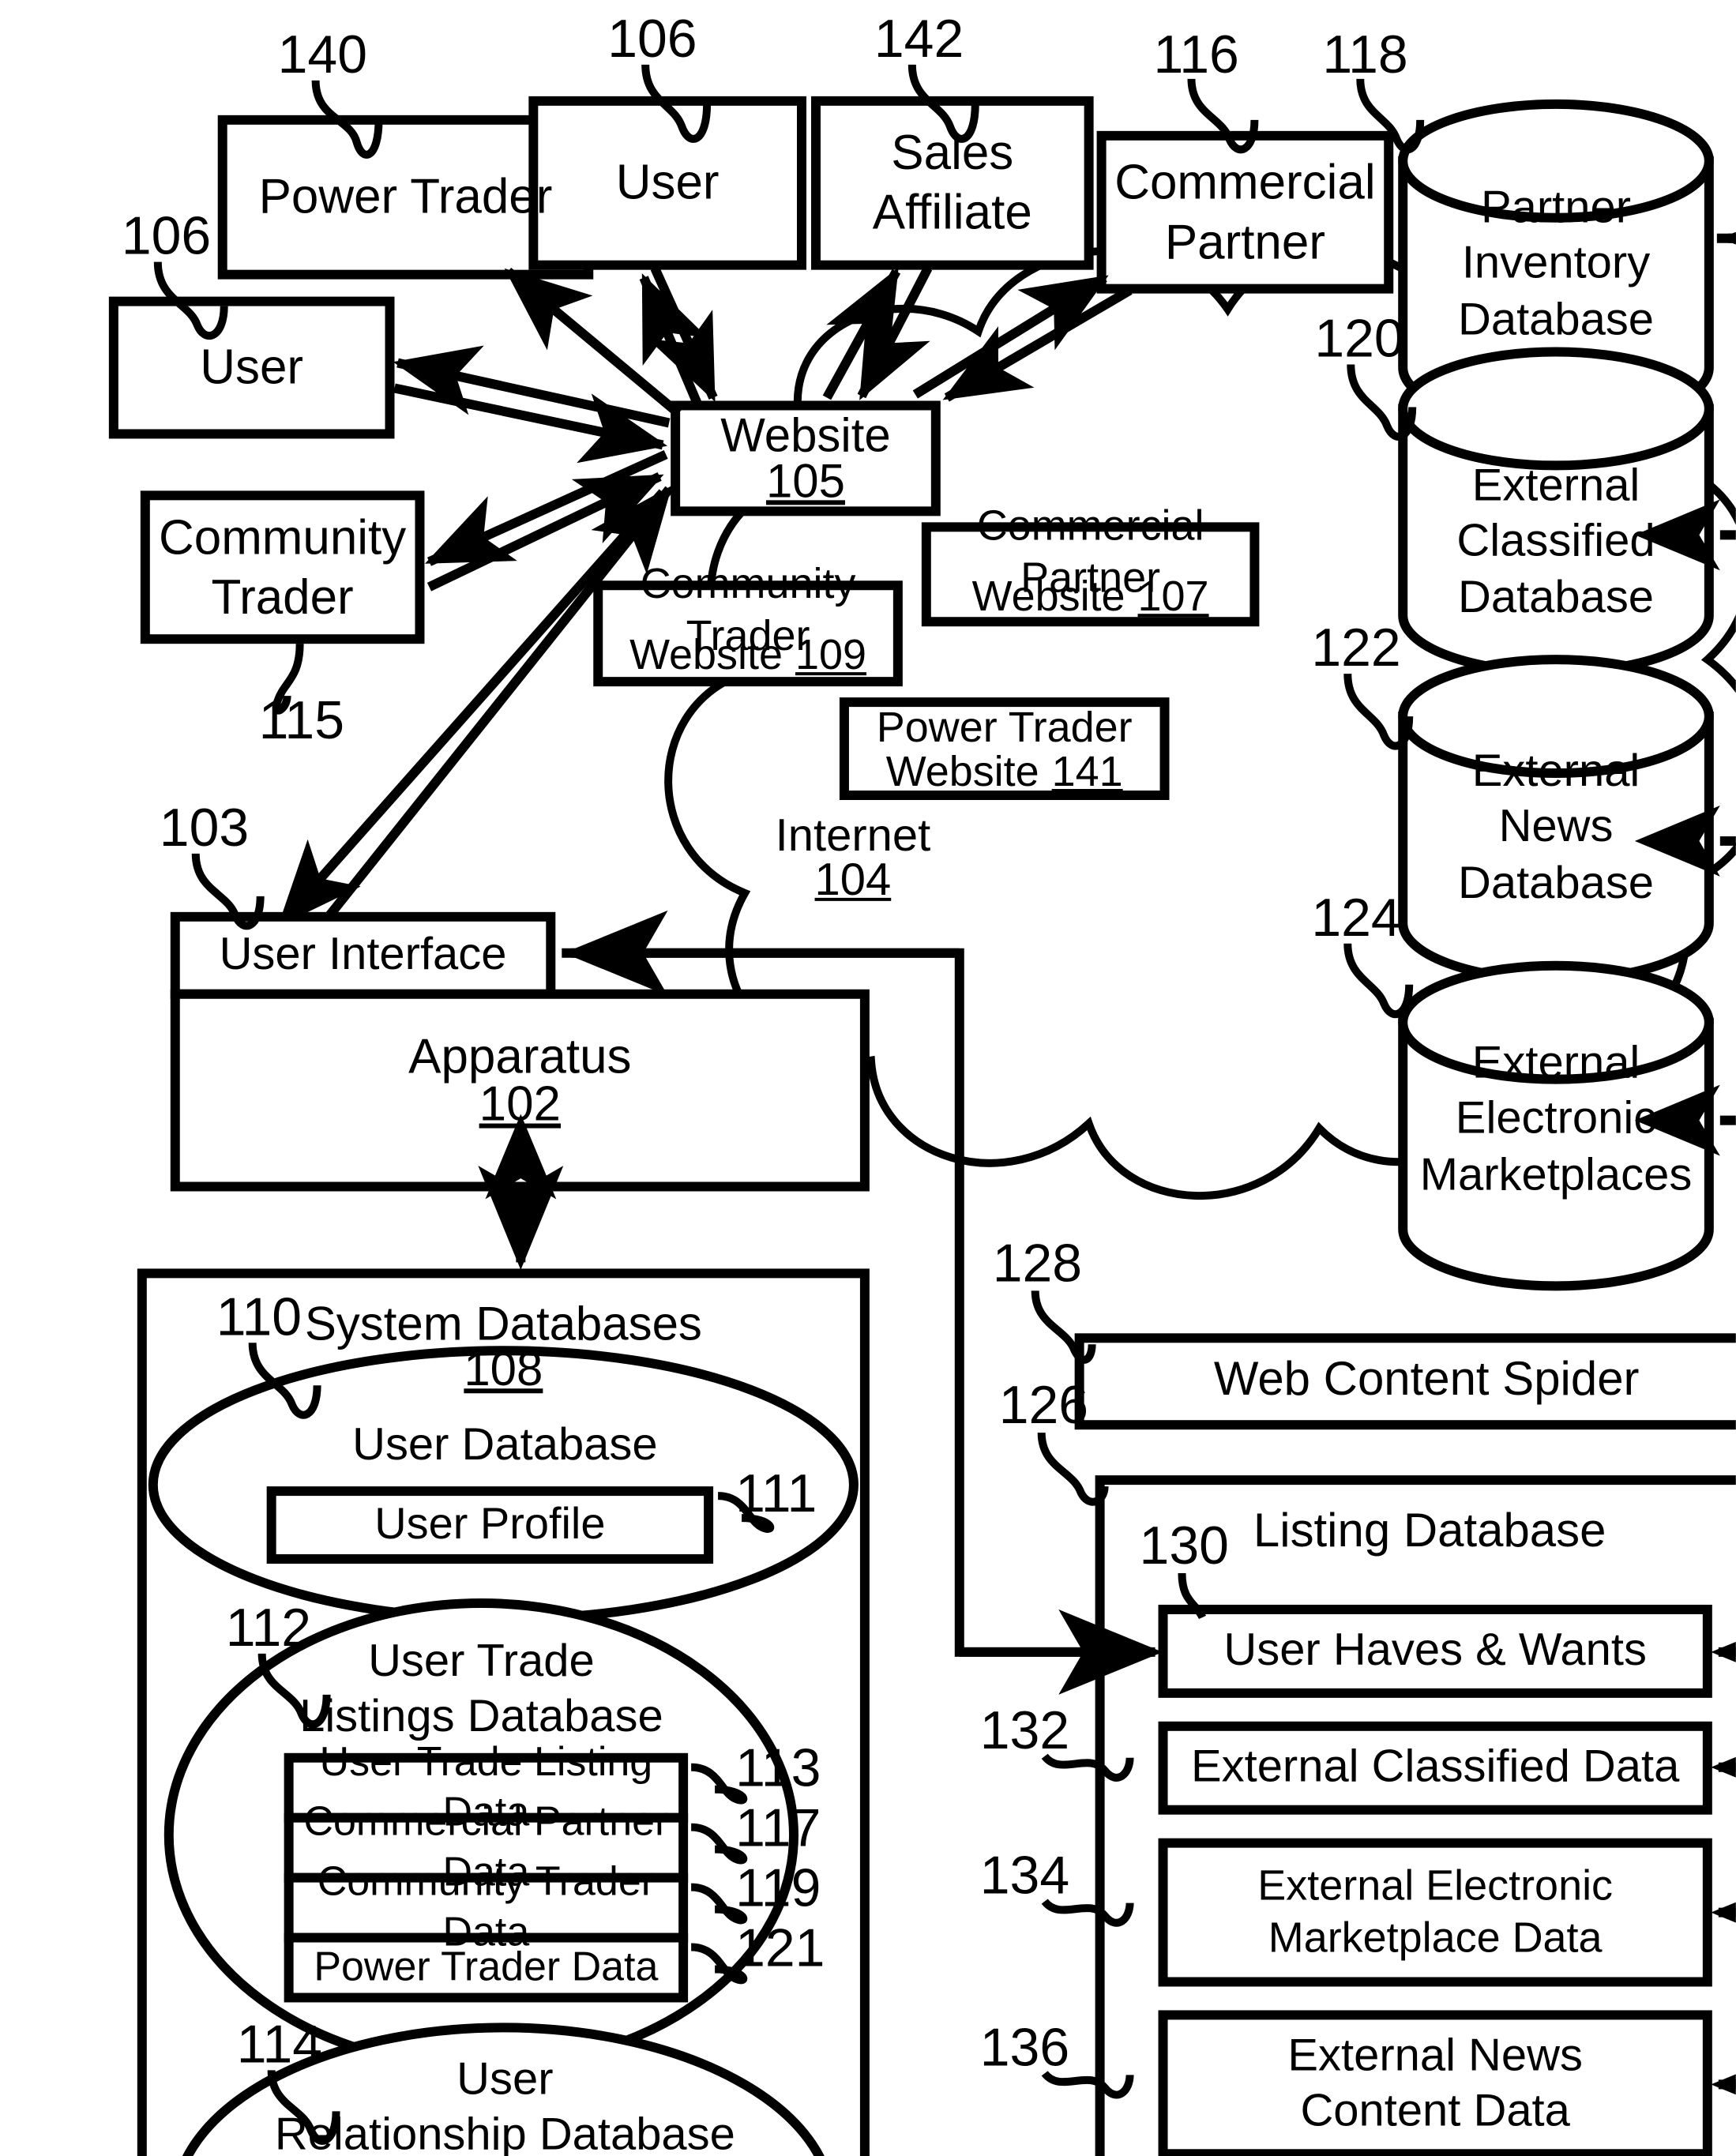 The width and height of the screenshot is (1736, 2156). I want to click on community-trader-data-box, so click(487, 1907).